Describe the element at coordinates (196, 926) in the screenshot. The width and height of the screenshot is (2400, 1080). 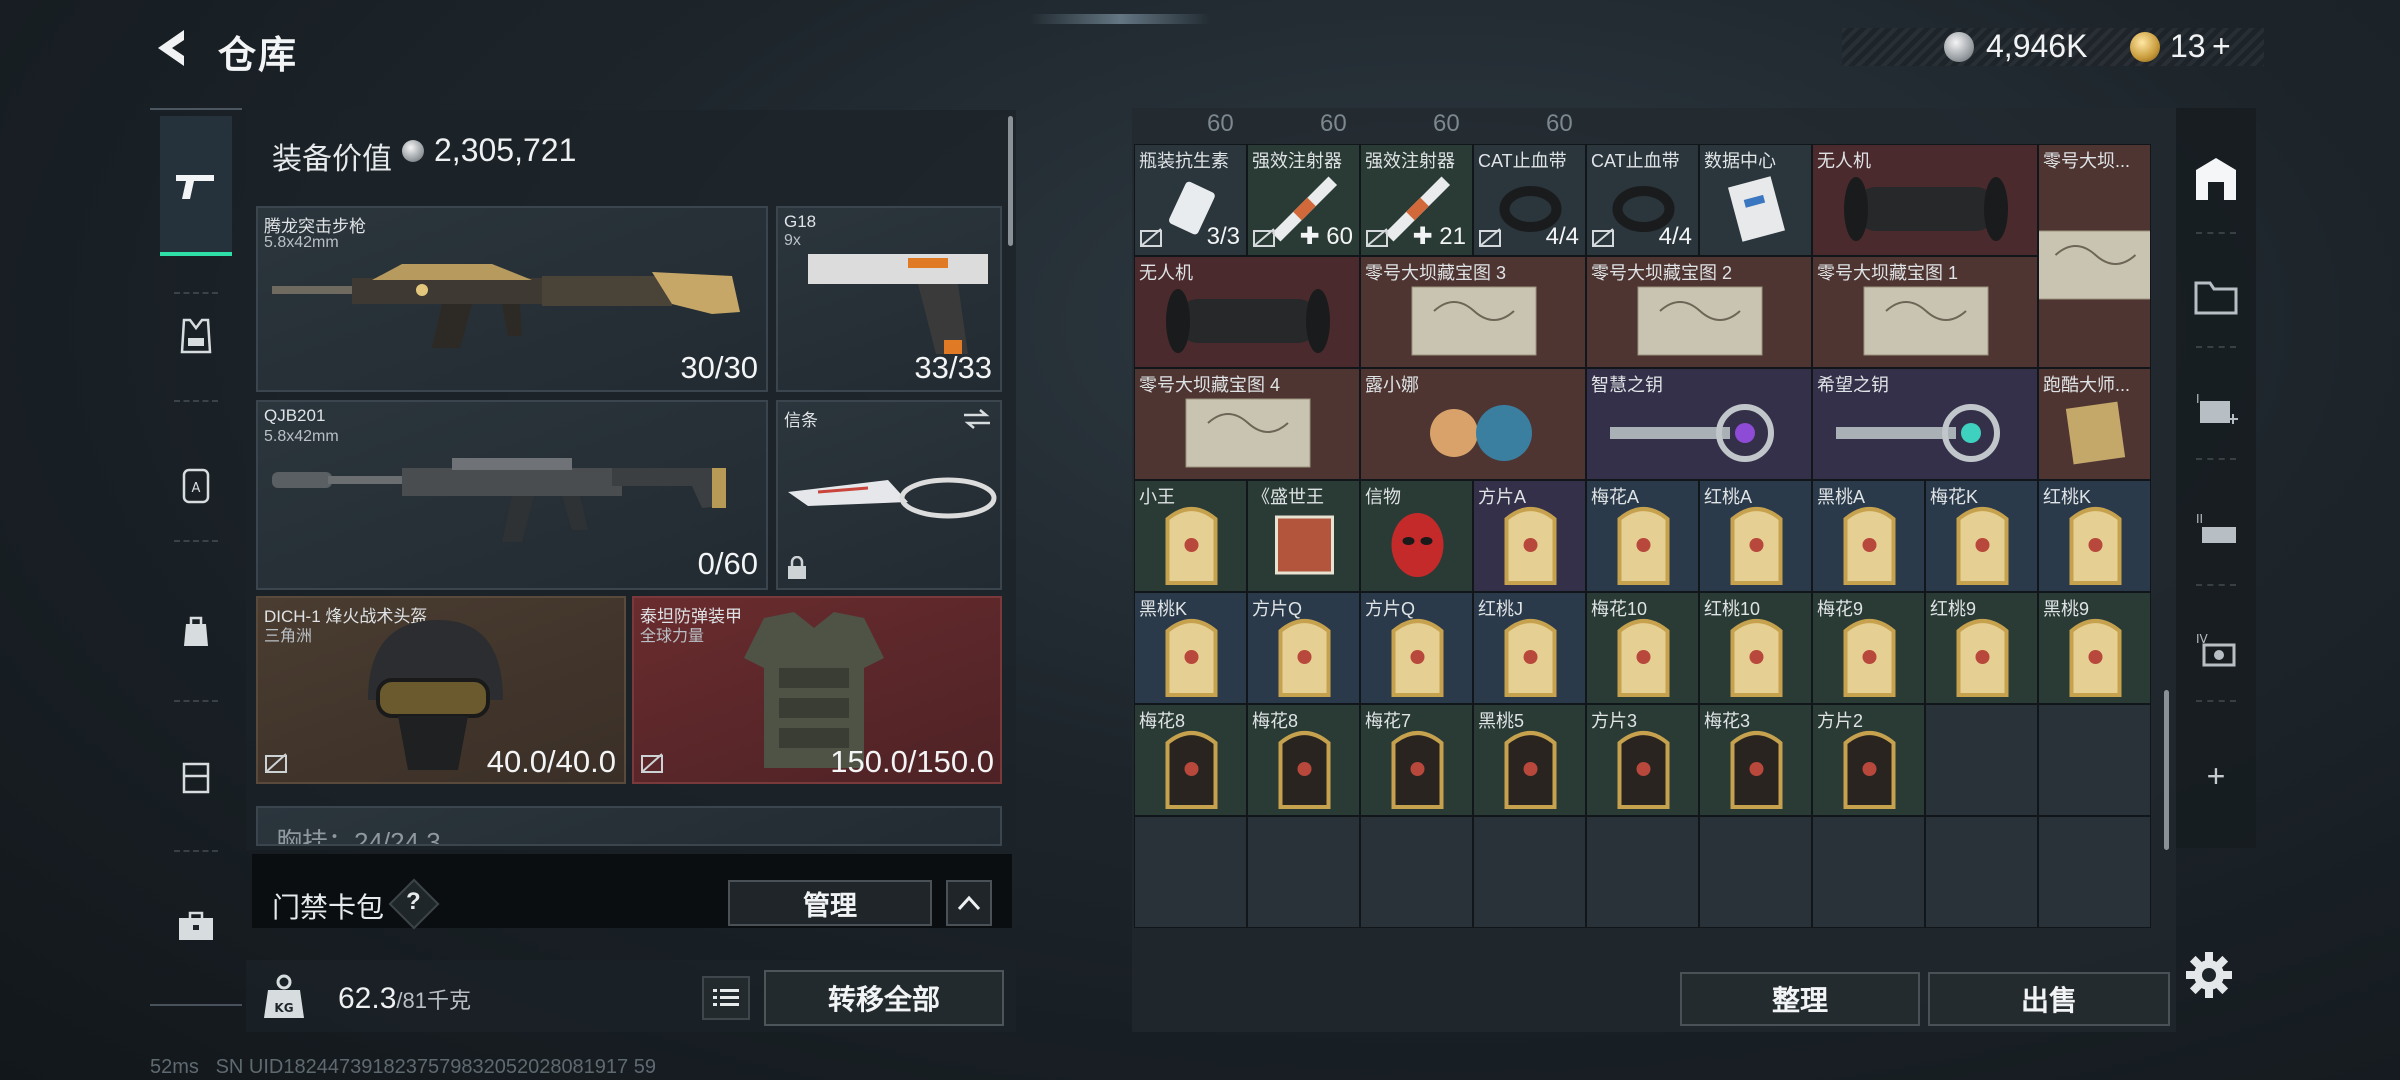
I see `nav-case-tab` at that location.